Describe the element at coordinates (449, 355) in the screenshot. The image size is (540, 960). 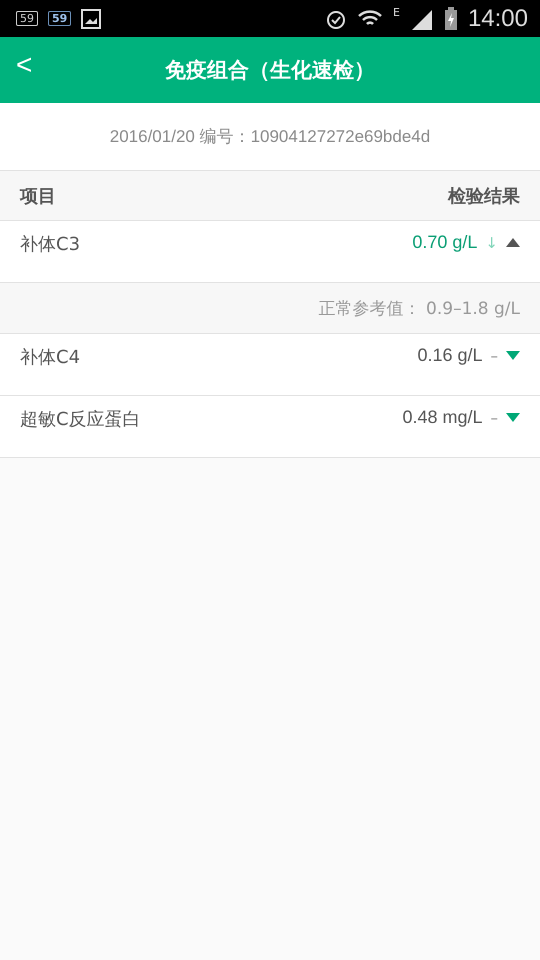
I see `test-value: 0.16 g/L` at that location.